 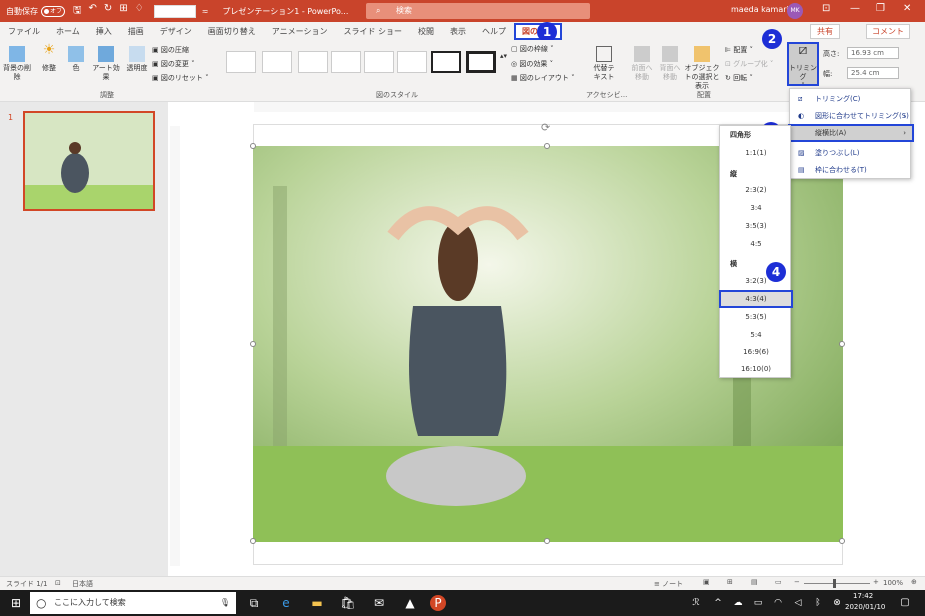 What do you see at coordinates (438, 603) in the screenshot?
I see `powerpoint-icon: P` at bounding box center [438, 603].